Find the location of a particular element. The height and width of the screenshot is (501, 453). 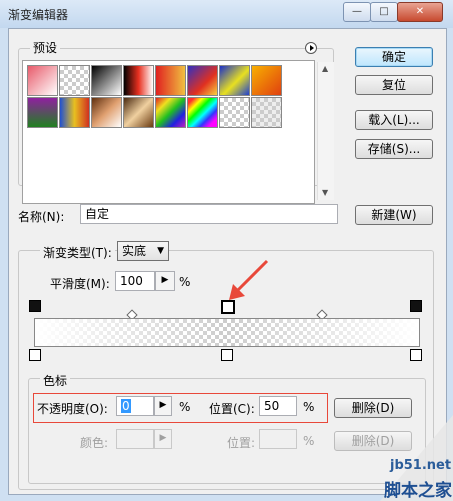

opacity-stop-right is located at coordinates (416, 306).